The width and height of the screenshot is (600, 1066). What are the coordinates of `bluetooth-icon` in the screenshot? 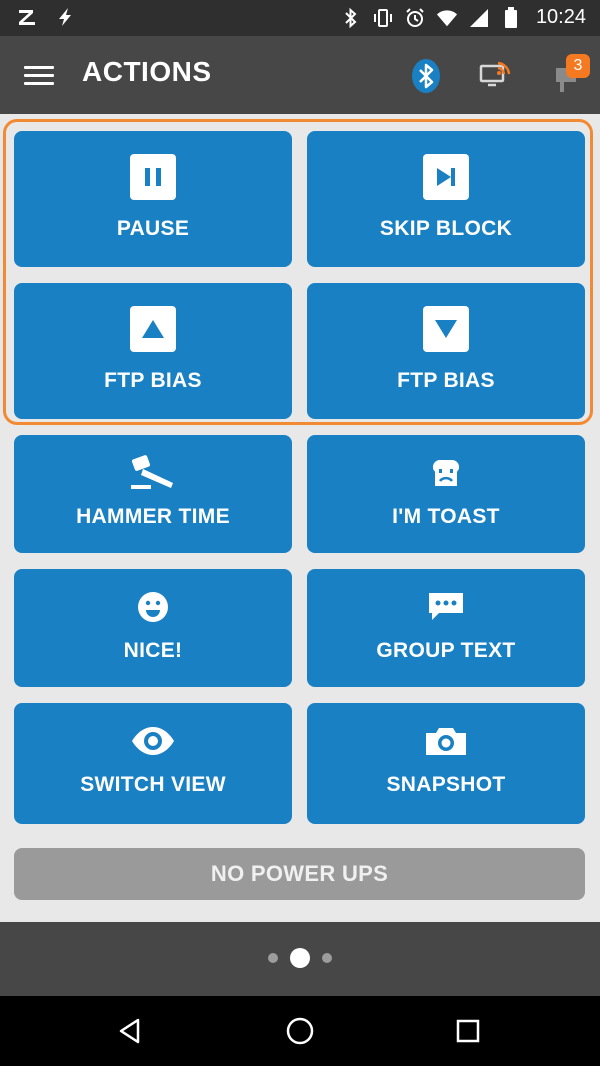 It's located at (426, 76).